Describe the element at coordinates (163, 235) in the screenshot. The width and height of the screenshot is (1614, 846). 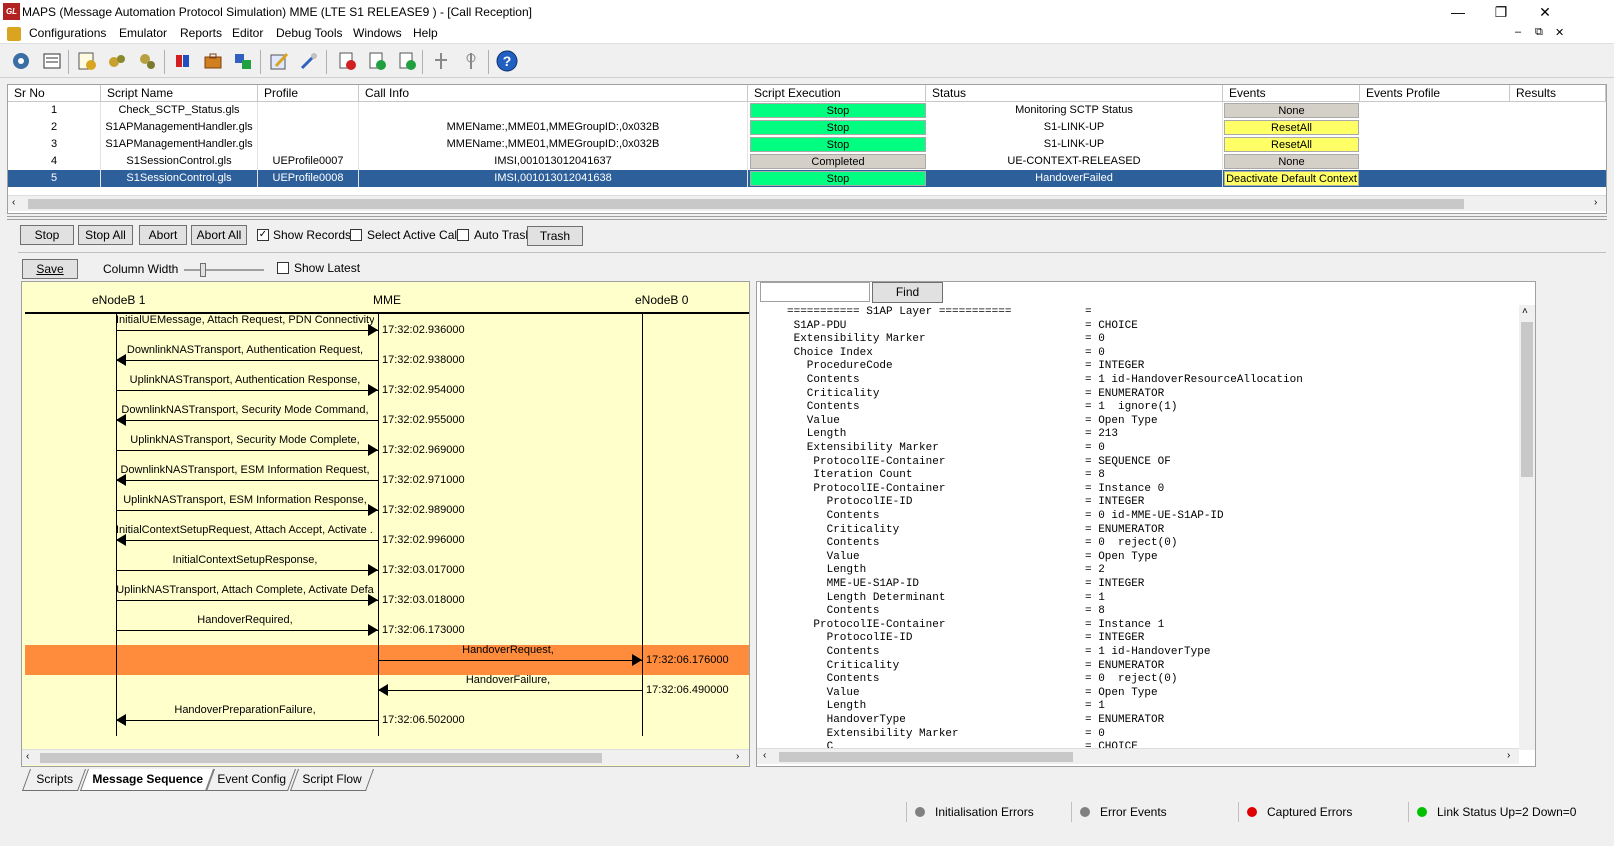
I see `abort-button: Abort` at that location.